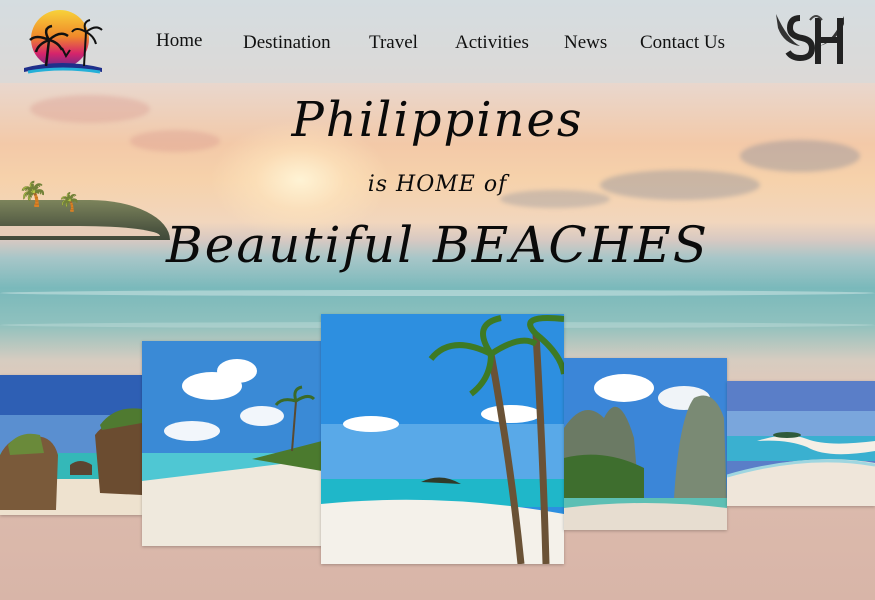  I want to click on rocky-beach-photo, so click(71, 445).